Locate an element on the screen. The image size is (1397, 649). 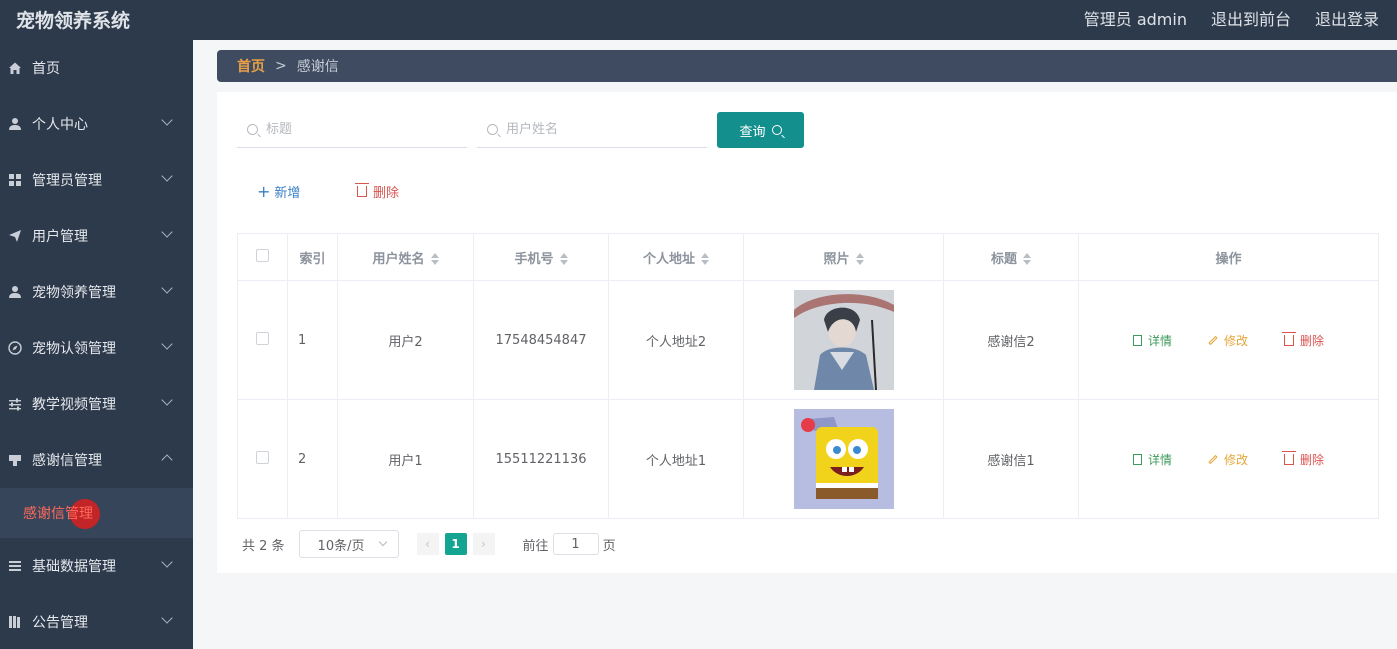
logout-link: 退出登录 is located at coordinates (1347, 18).